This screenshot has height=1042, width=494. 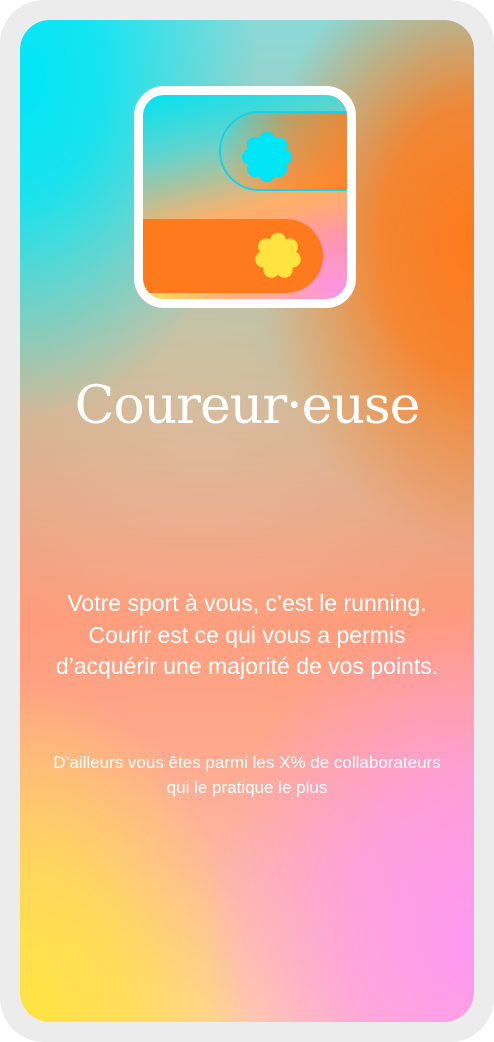 What do you see at coordinates (278, 255) in the screenshot?
I see `yellow-flower-icon` at bounding box center [278, 255].